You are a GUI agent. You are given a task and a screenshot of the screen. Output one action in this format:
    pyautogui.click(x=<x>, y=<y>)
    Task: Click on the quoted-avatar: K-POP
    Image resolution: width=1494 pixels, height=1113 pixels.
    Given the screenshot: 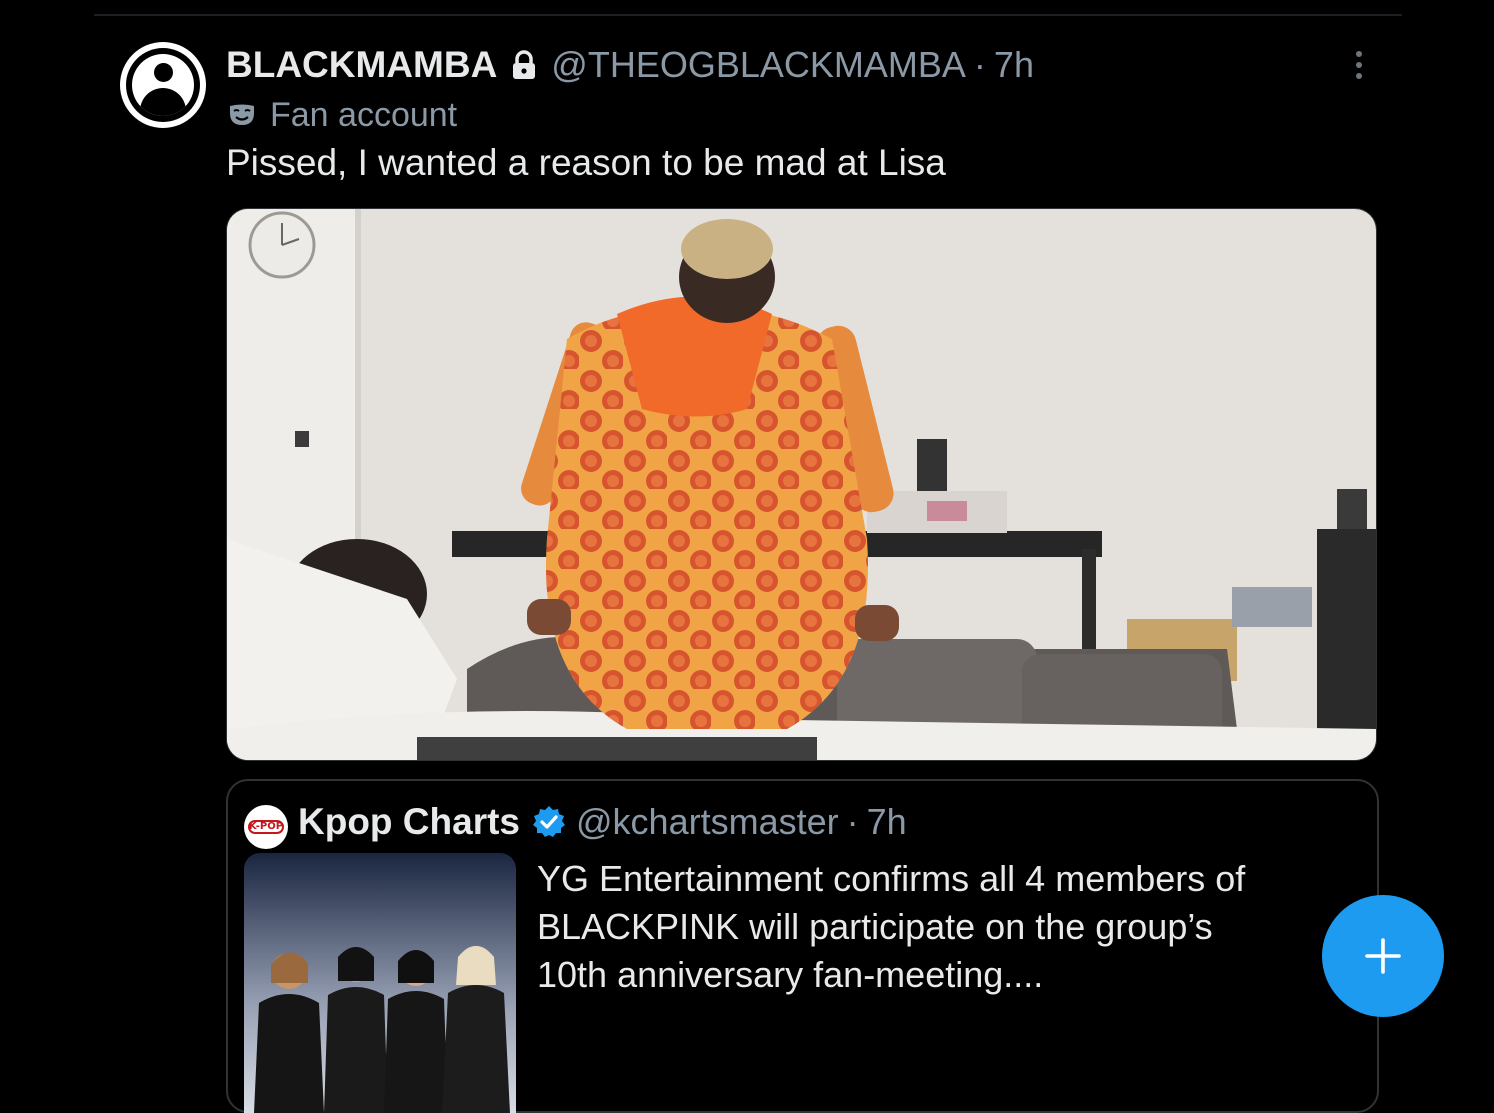 What is the action you would take?
    pyautogui.click(x=266, y=827)
    